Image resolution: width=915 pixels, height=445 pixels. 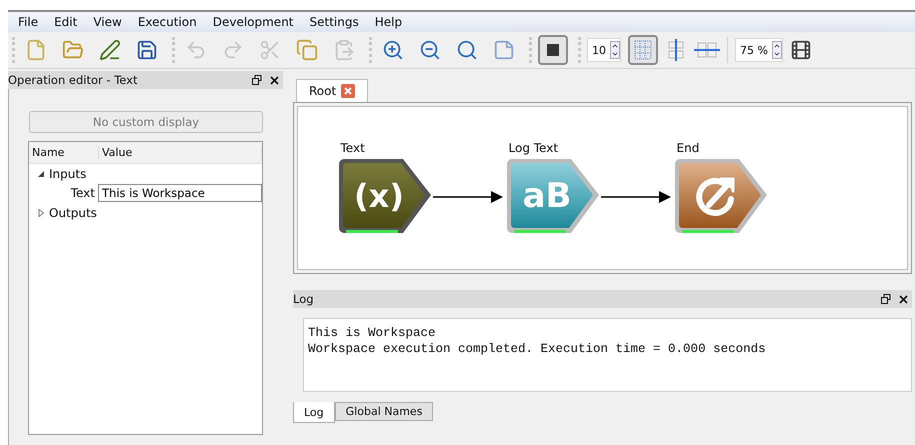 What do you see at coordinates (388, 22) in the screenshot?
I see `menu-item: Help` at bounding box center [388, 22].